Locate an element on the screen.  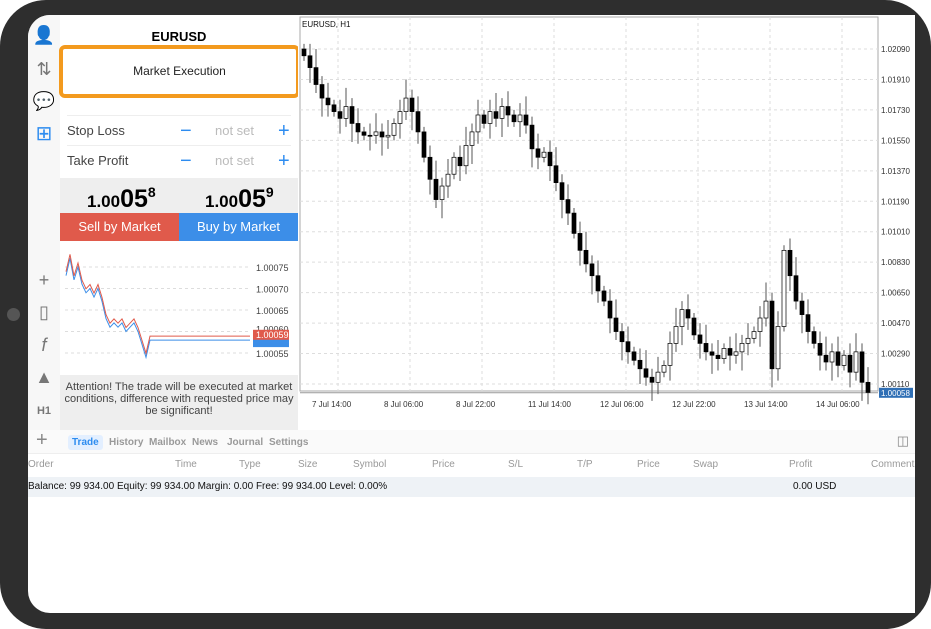
x-tick-label: 8 Jul 22:00 is located at coordinates (476, 404).